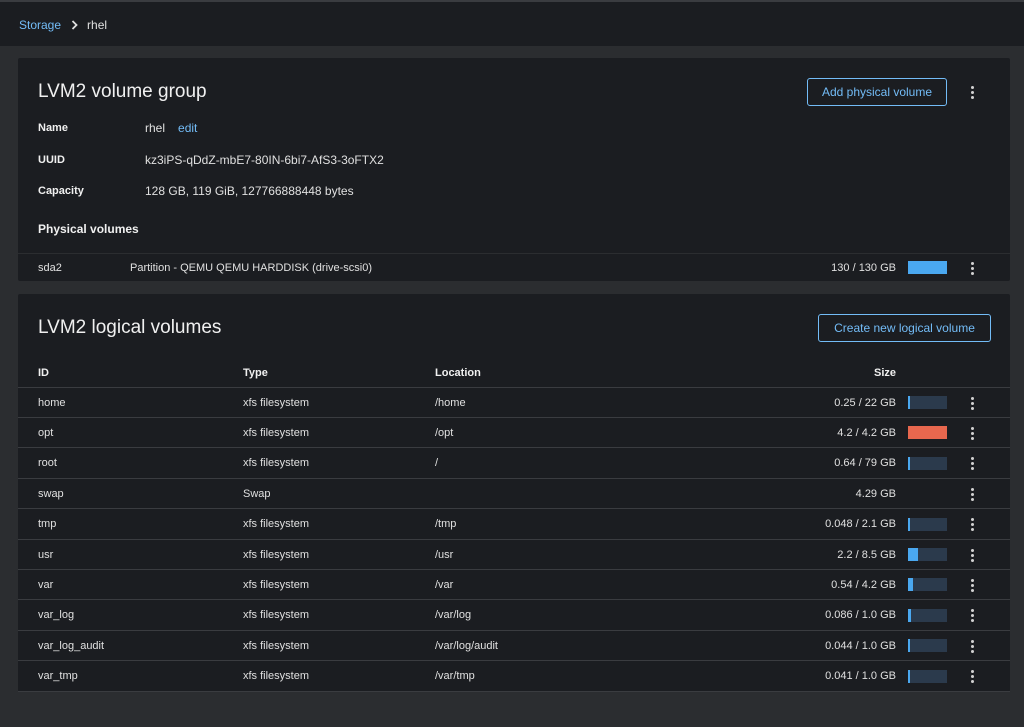 The height and width of the screenshot is (727, 1024). What do you see at coordinates (74, 25) in the screenshot?
I see `chevron-right-icon` at bounding box center [74, 25].